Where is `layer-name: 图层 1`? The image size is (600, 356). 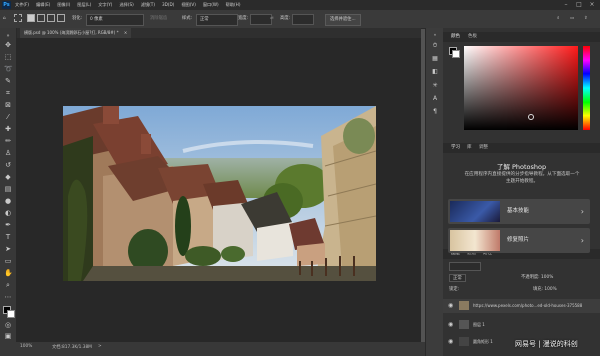
layer-name: 图层 1 is located at coordinates (479, 325).